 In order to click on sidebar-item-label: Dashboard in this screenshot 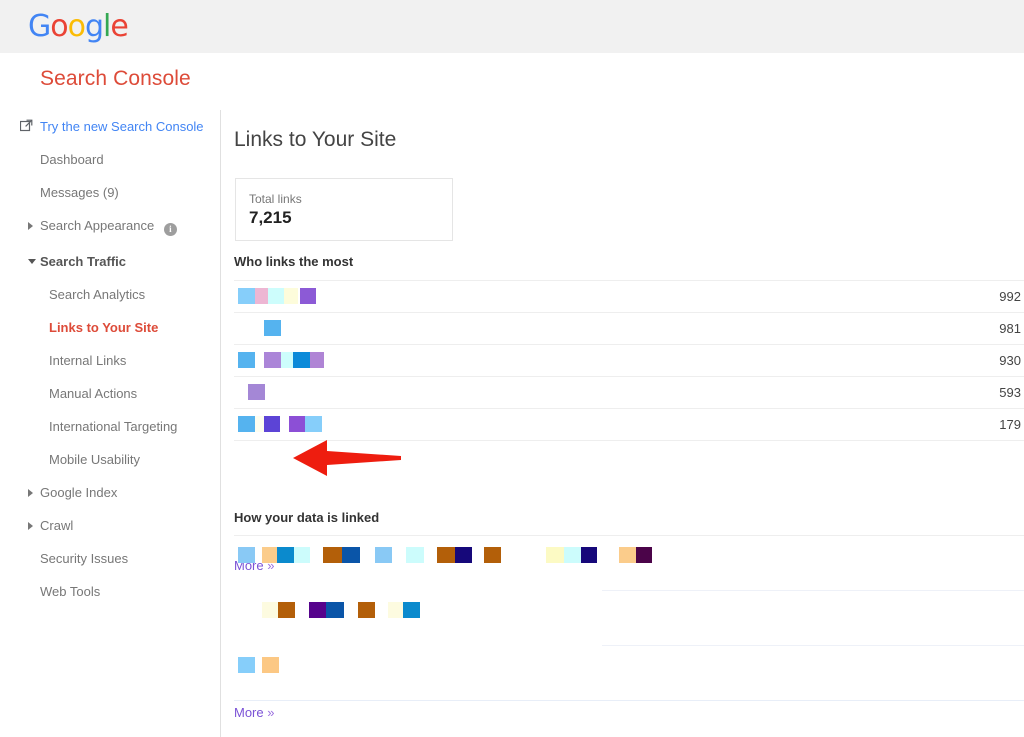, I will do `click(72, 159)`.